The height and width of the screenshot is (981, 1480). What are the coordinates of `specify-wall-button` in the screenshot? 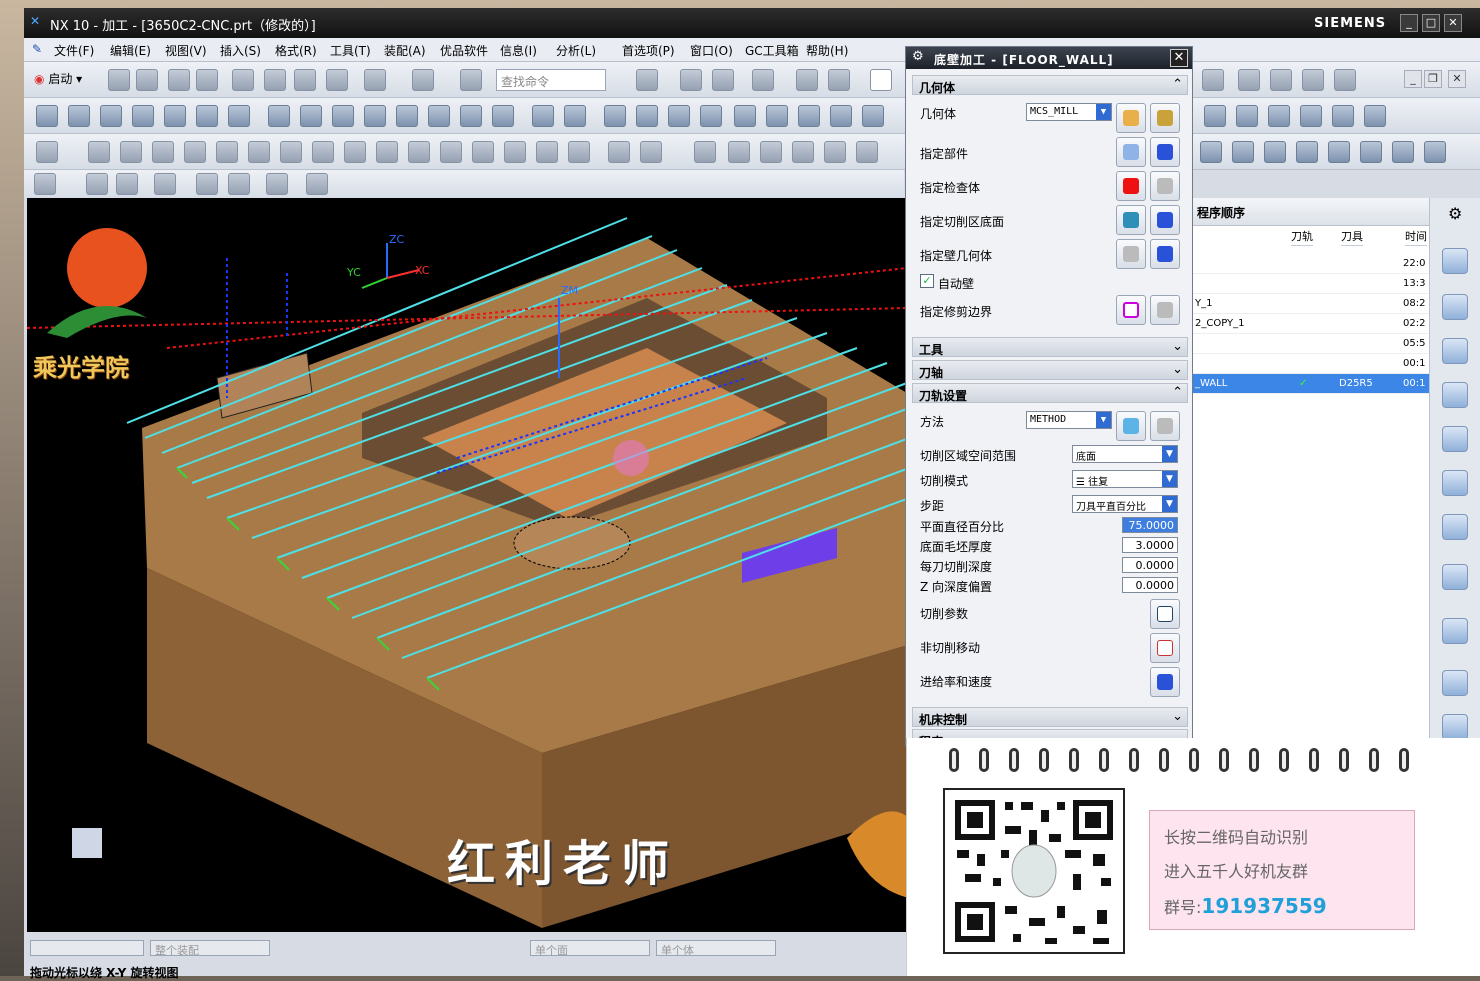 It's located at (1131, 254).